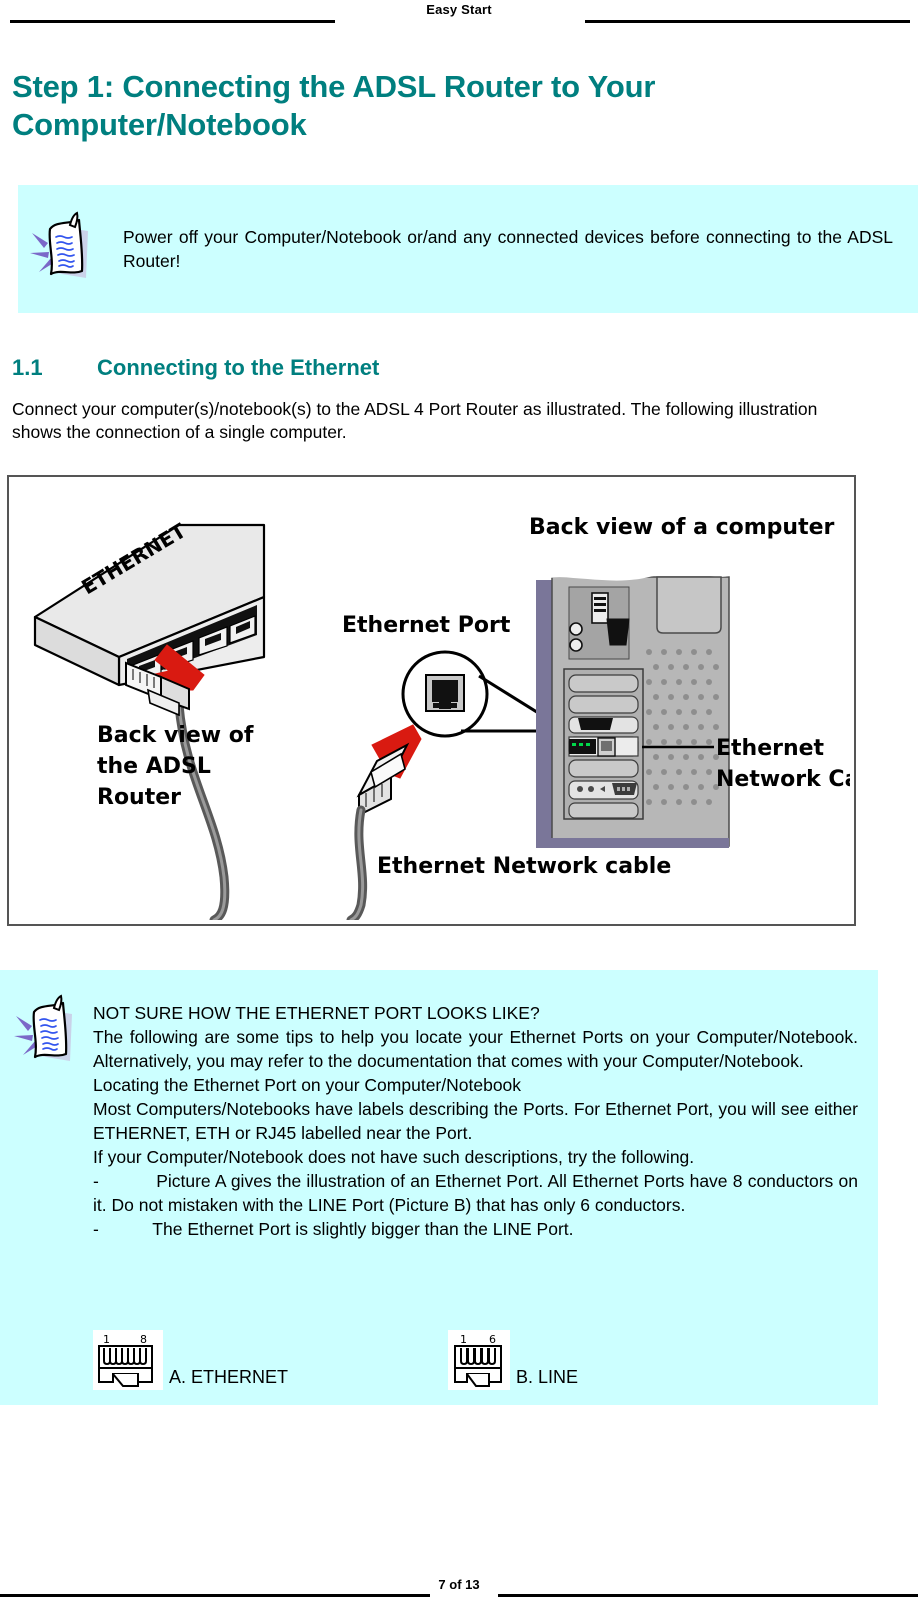  I want to click on computer-caption-label: Back view of a computer, so click(682, 527).